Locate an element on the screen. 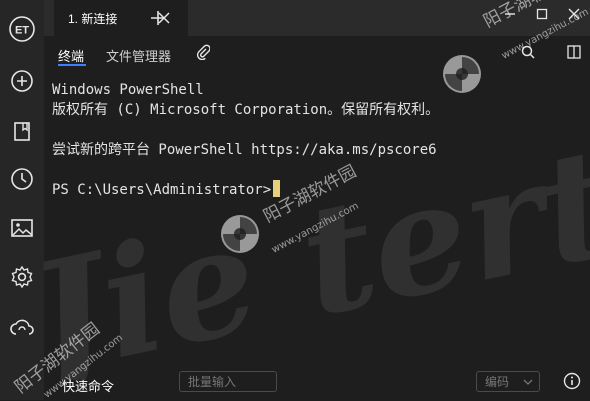 The image size is (590, 401). svg-text: ET is located at coordinates (22, 31).